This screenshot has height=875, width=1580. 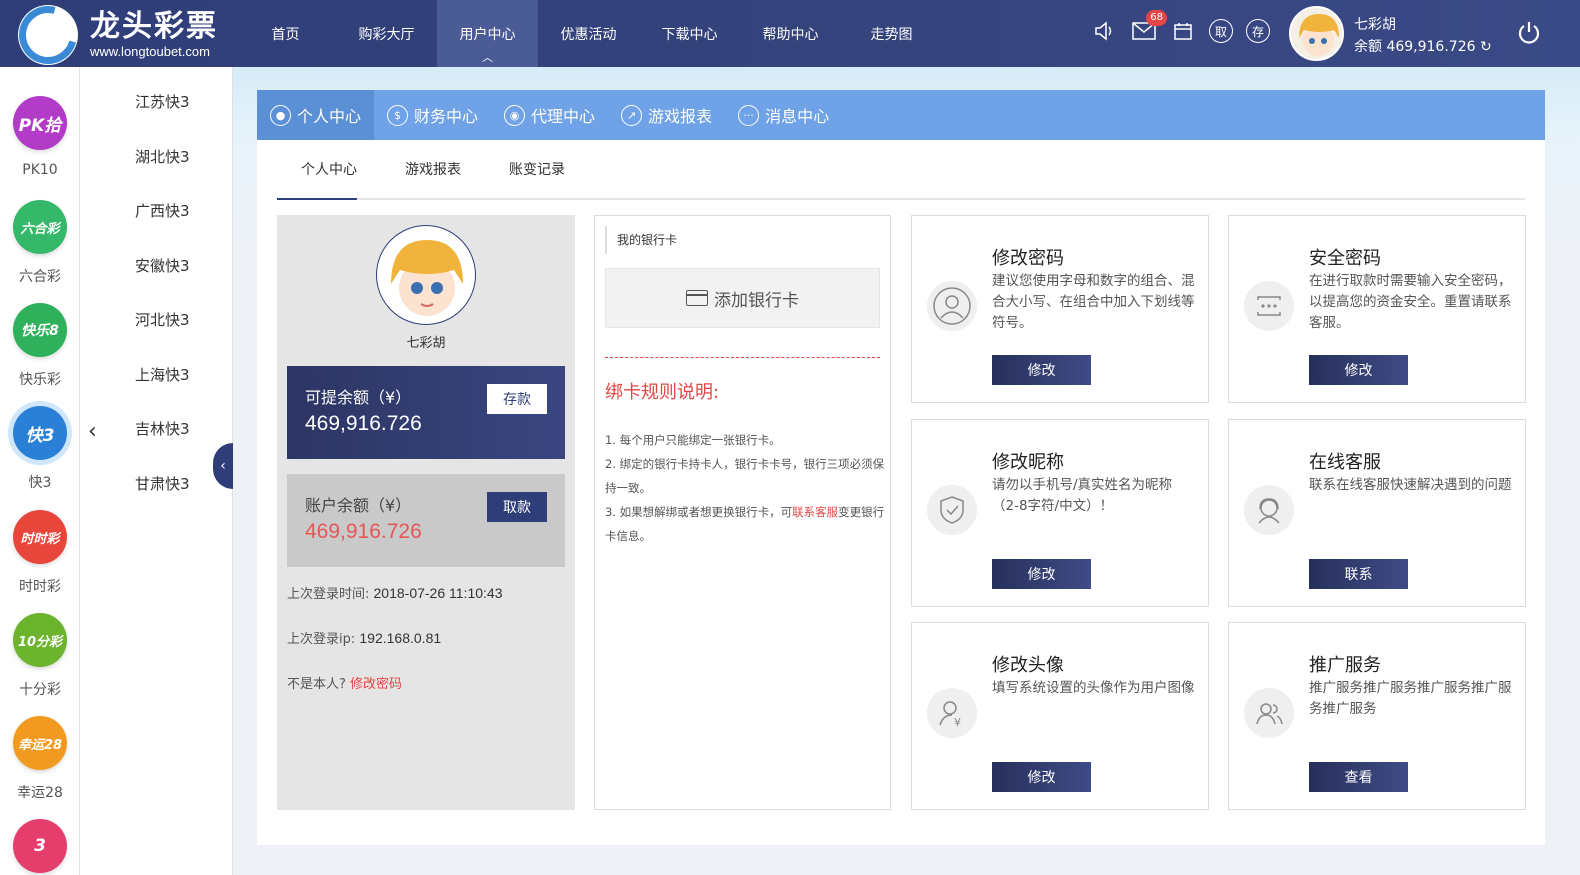 What do you see at coordinates (1082, 495) in the screenshot?
I see `card-description: 请勿以手机号/真实姓名为昵称（2-8字符/中文）！` at bounding box center [1082, 495].